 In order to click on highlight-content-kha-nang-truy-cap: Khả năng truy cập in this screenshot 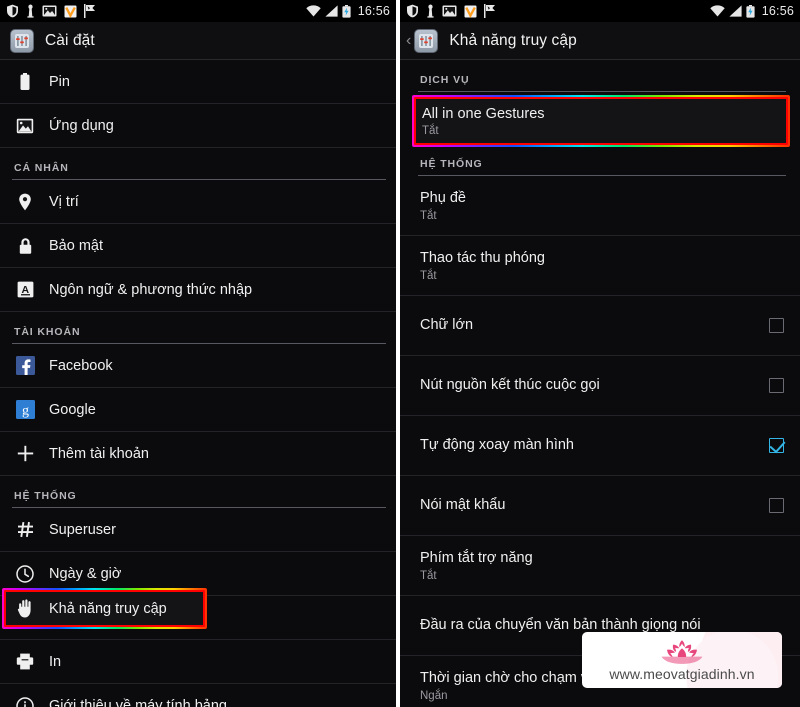, I will do `click(104, 608)`.